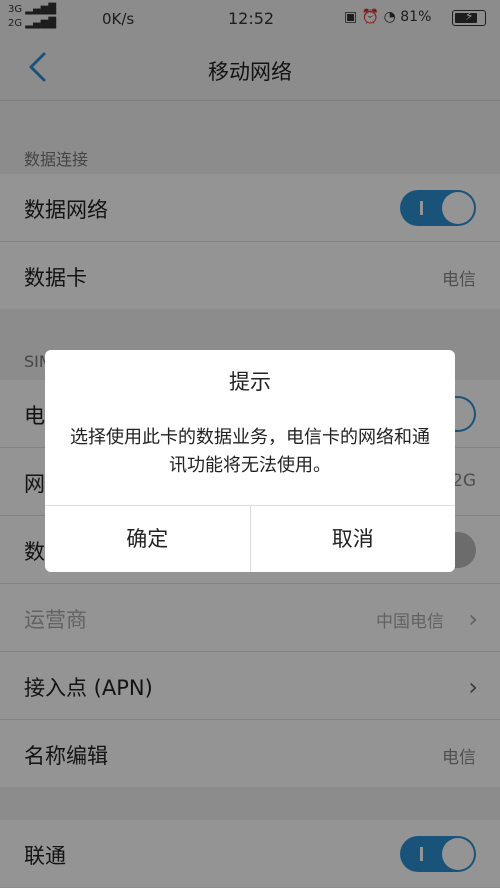  Describe the element at coordinates (250, 382) in the screenshot. I see `dialog-title: 提示` at that location.